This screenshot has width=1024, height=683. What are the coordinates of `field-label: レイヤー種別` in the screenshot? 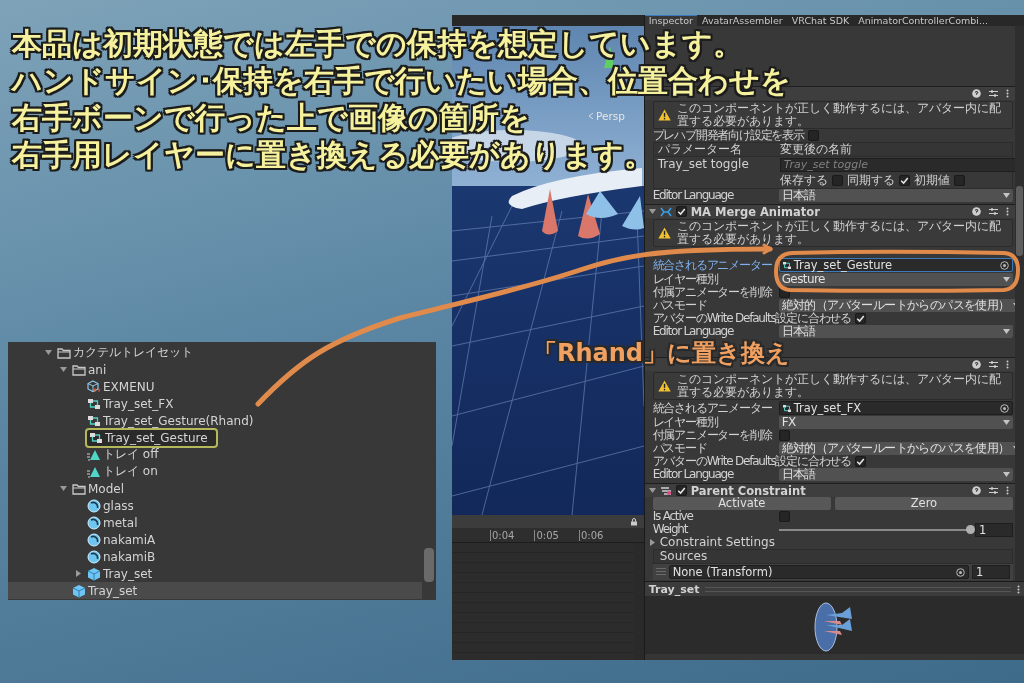 It's located at (685, 279).